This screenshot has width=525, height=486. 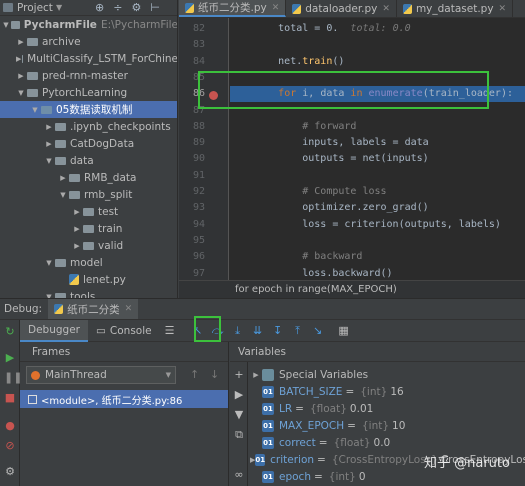 I want to click on tree-item: lenet.py, so click(x=88, y=279).